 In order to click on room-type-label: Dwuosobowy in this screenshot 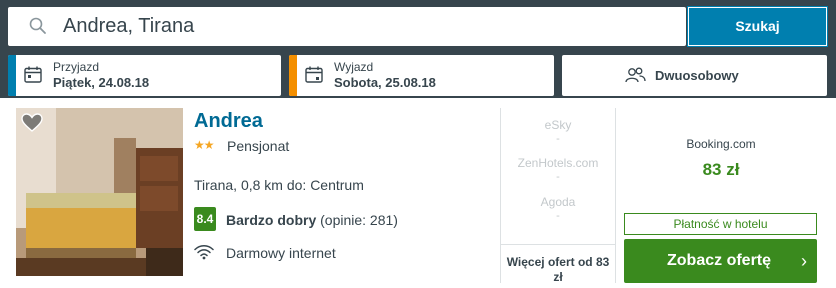, I will do `click(697, 75)`.